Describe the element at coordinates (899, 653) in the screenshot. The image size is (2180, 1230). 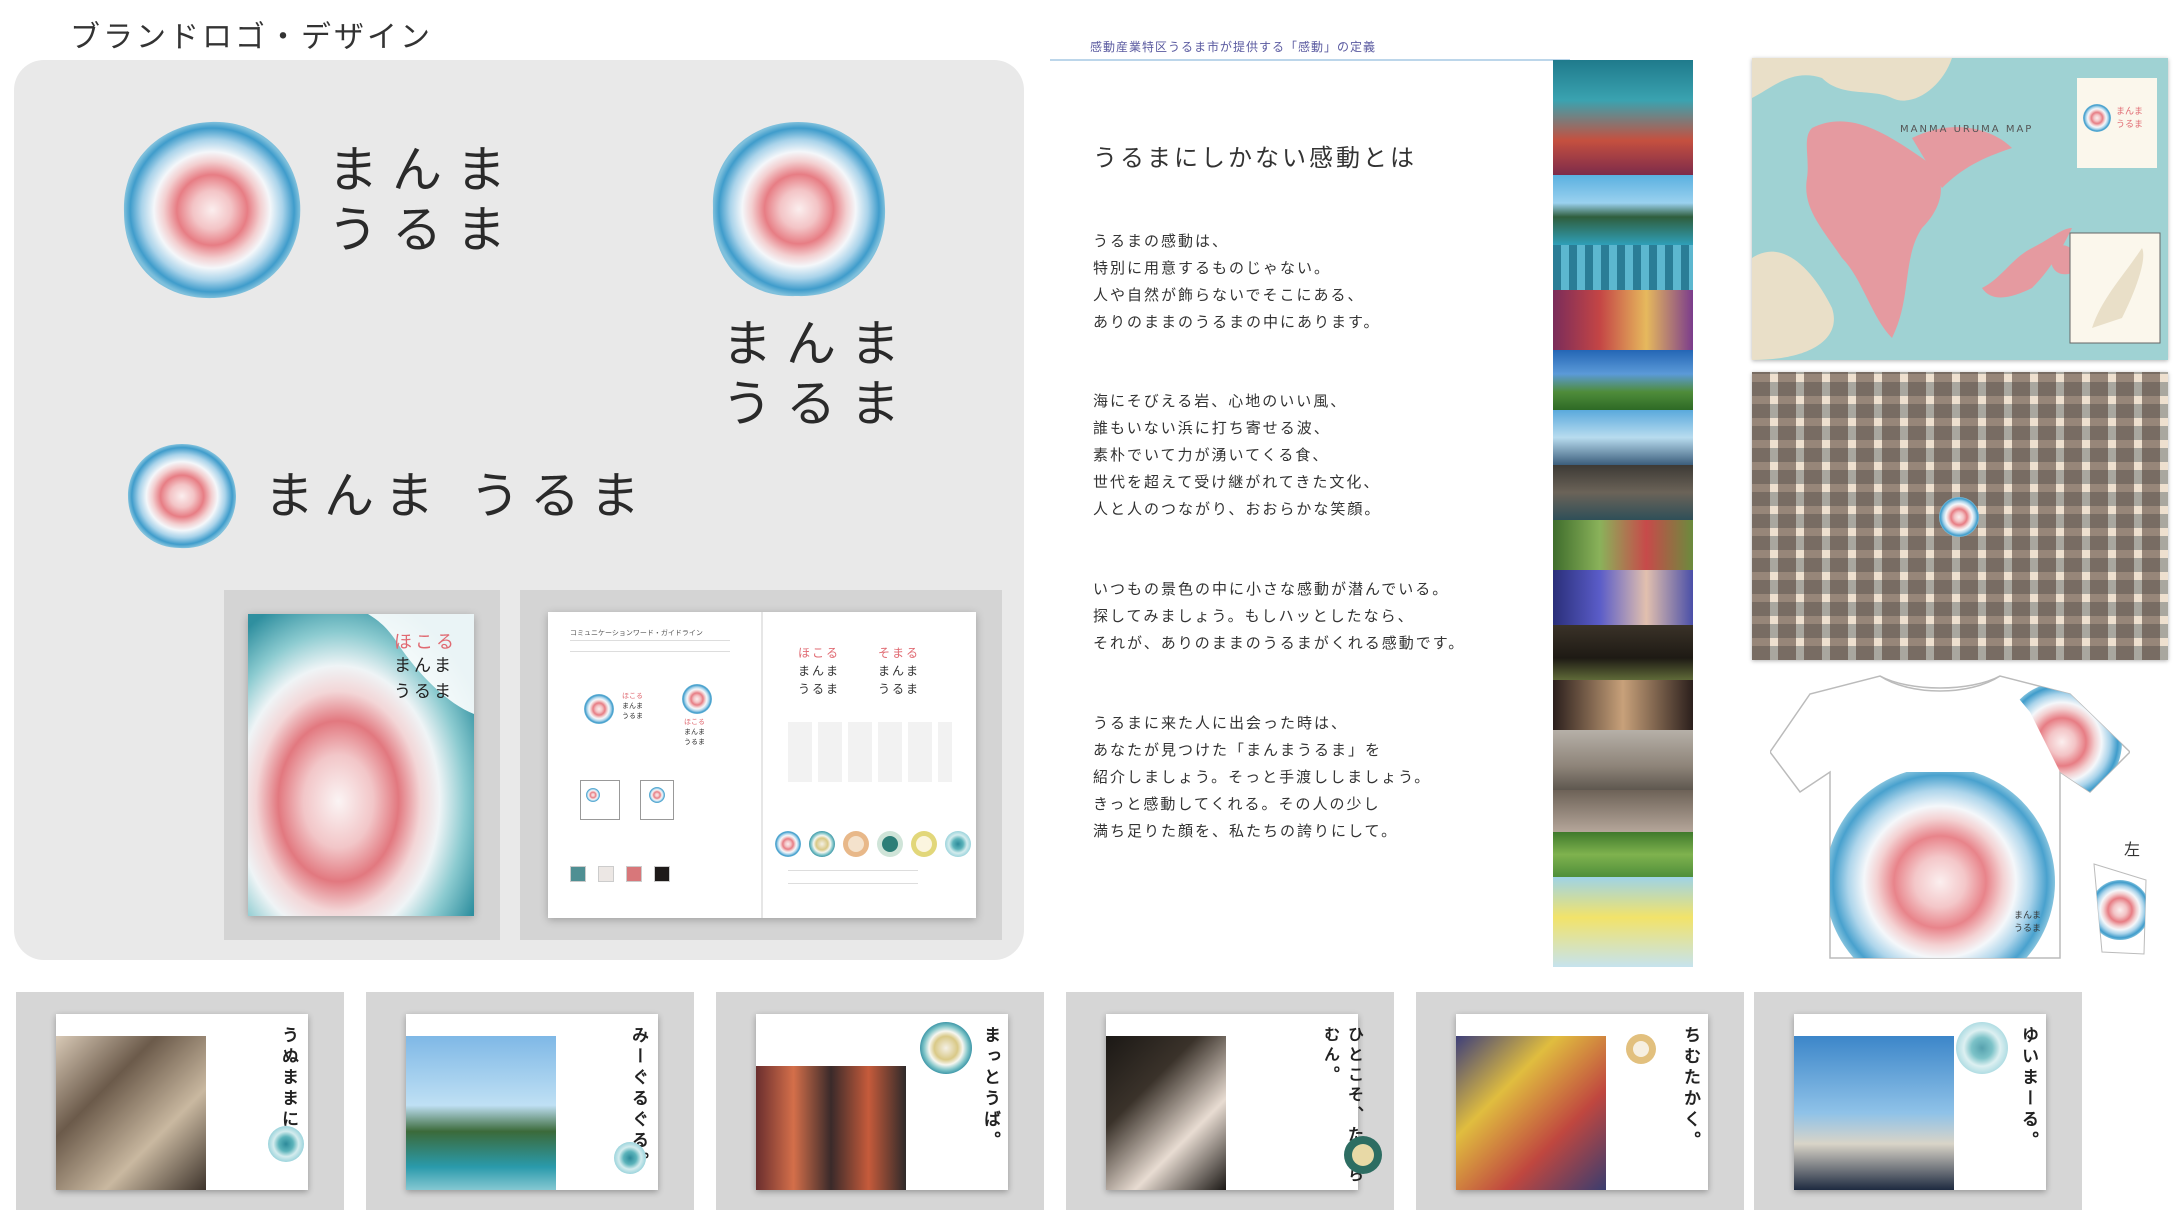
I see `guide-word: そまる` at that location.